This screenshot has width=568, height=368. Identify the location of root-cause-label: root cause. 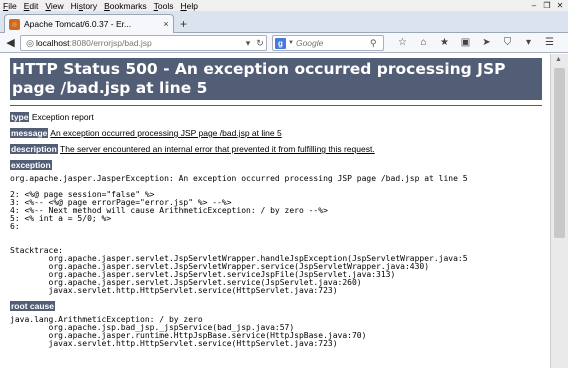
(32, 306).